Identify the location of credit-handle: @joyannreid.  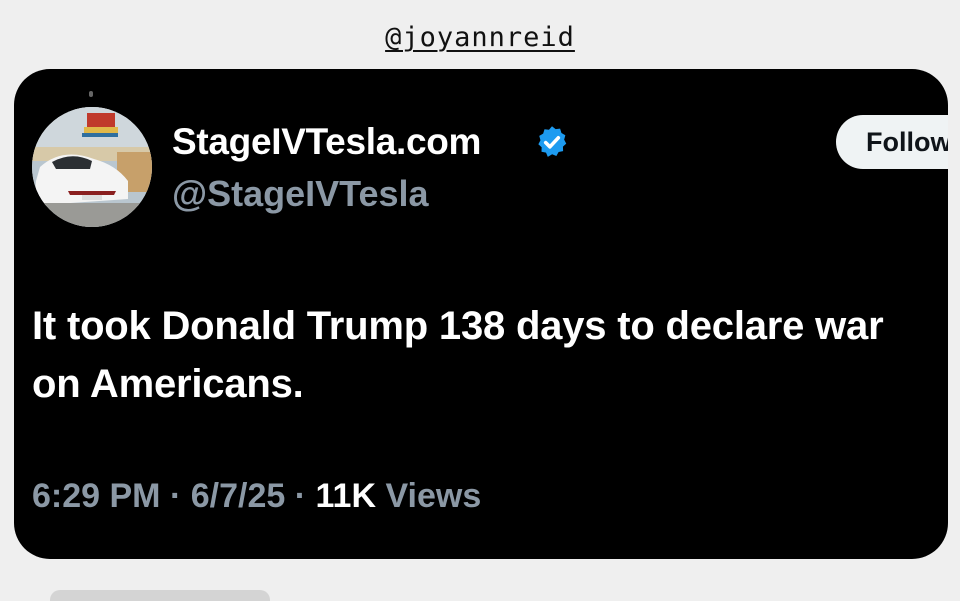
(480, 37).